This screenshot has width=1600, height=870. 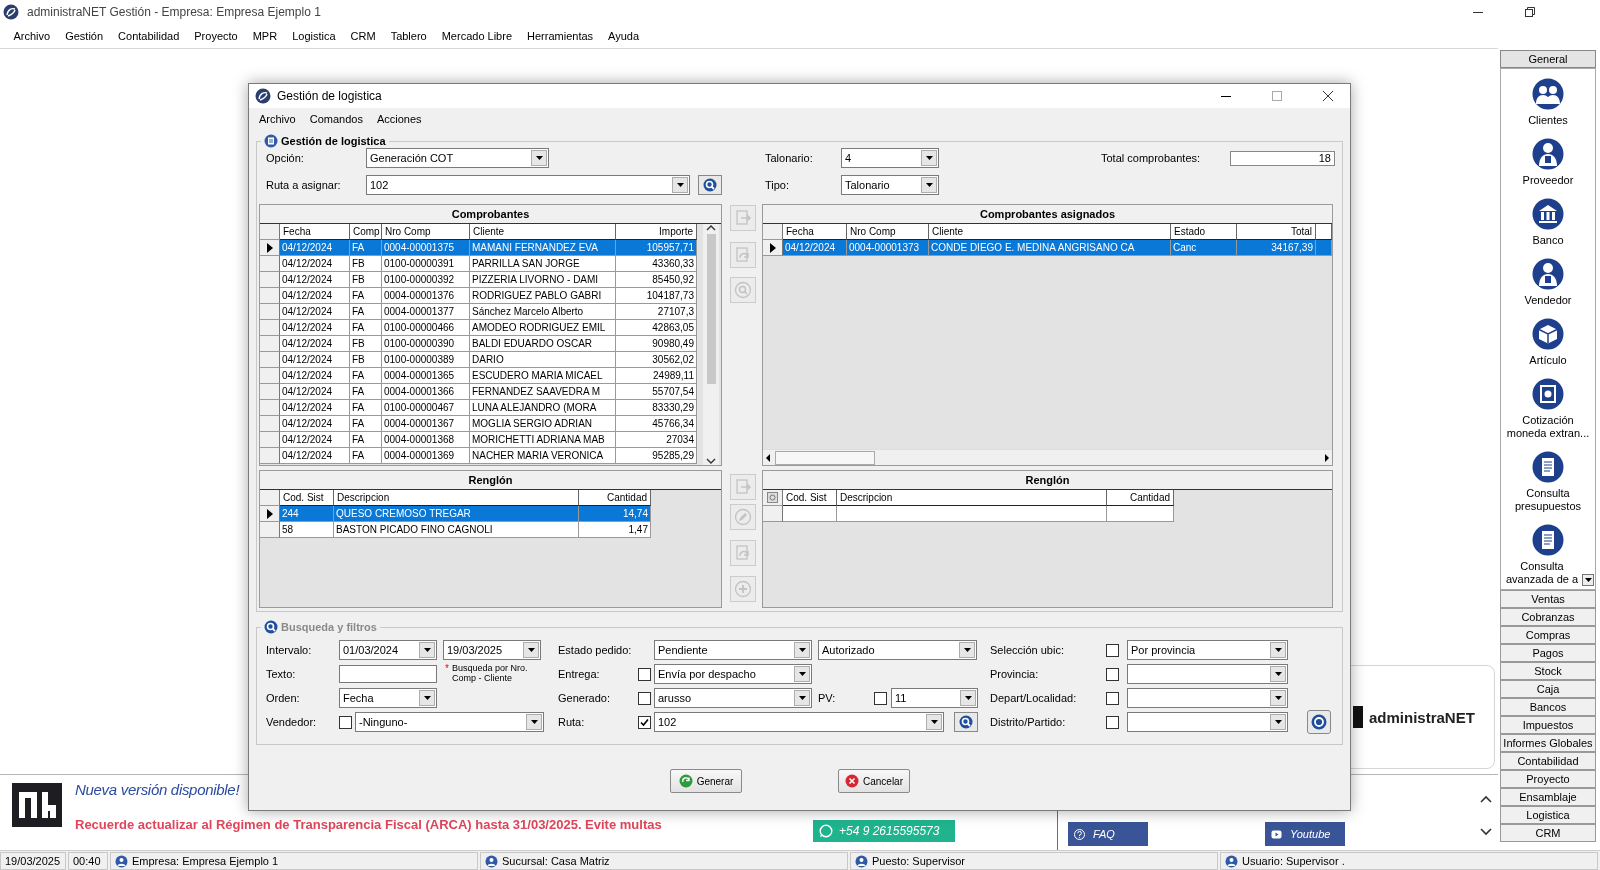 What do you see at coordinates (457, 158) in the screenshot?
I see `dropdown: Generación COT` at bounding box center [457, 158].